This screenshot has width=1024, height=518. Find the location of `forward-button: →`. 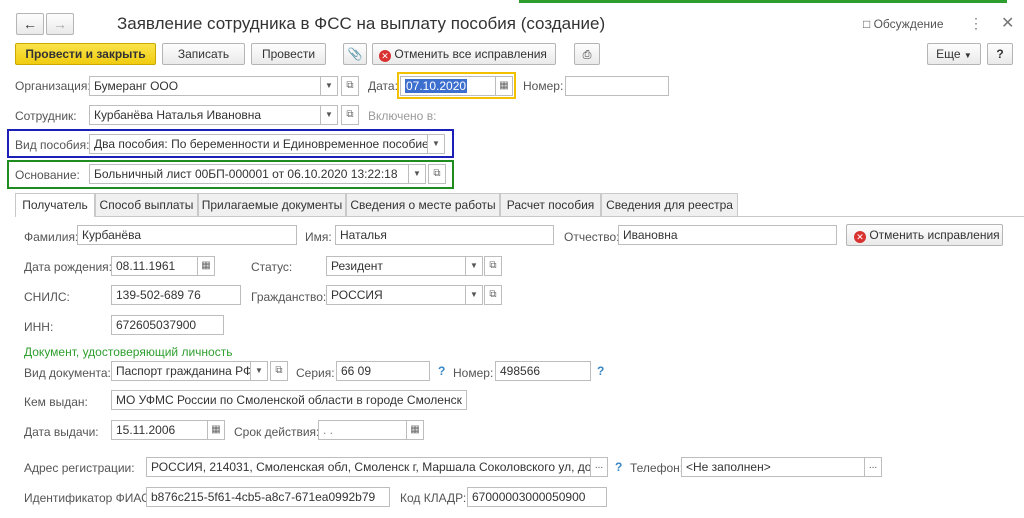

forward-button: → is located at coordinates (60, 24).